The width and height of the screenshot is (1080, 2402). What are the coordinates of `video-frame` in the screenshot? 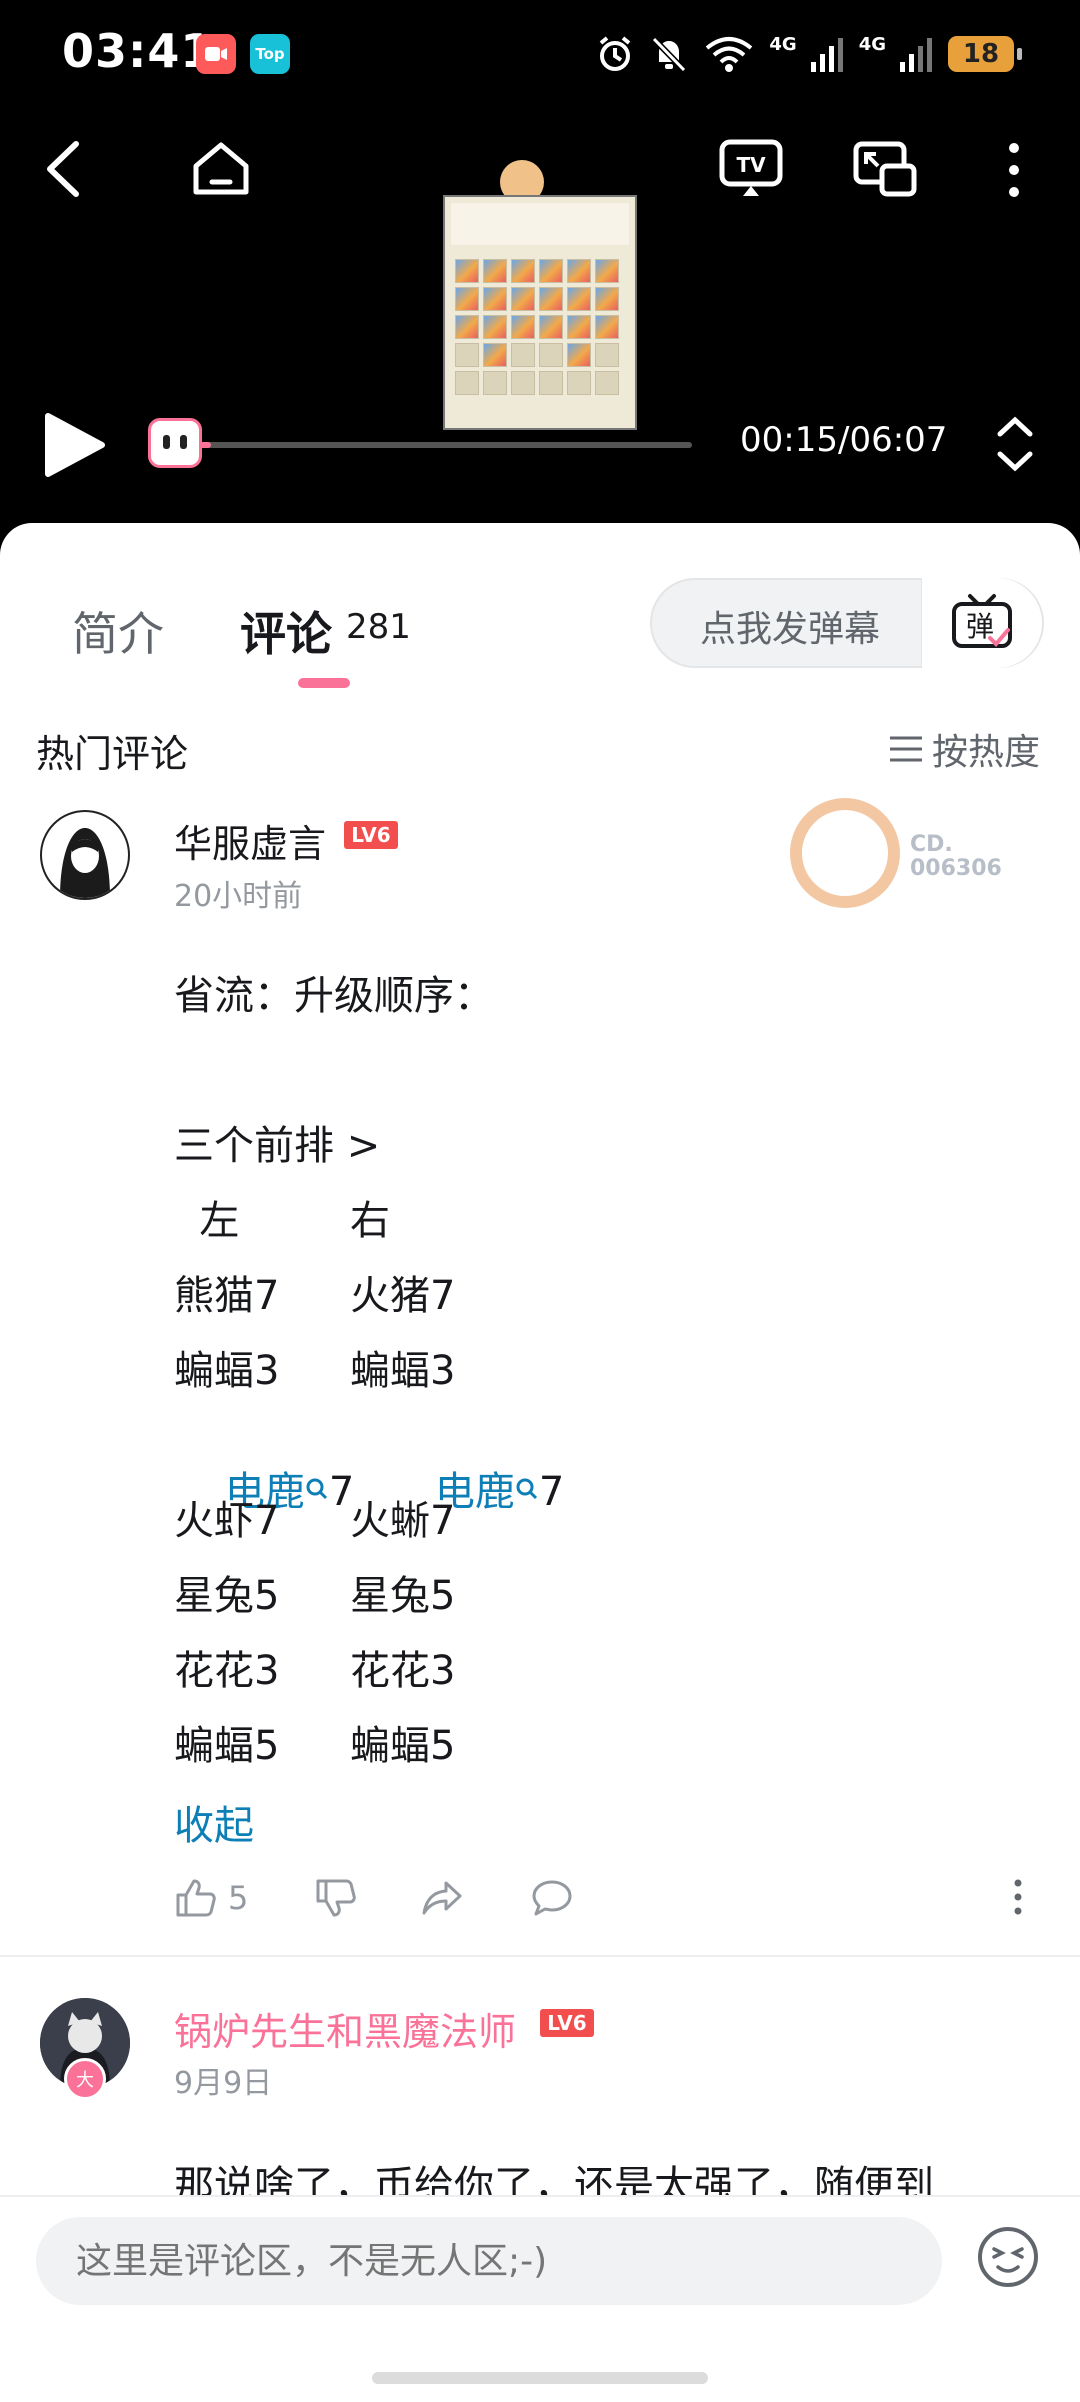 It's located at (540, 312).